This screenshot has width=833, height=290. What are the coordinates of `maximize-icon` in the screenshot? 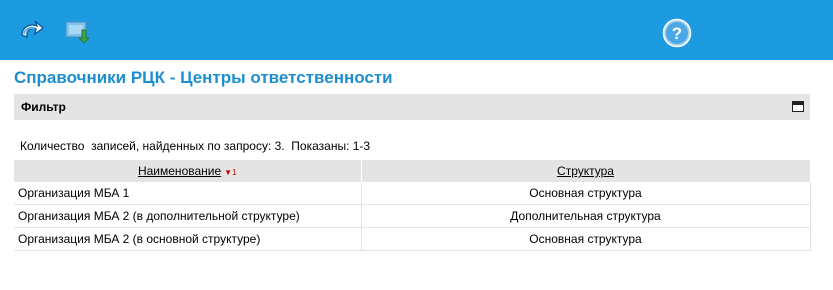 It's located at (798, 106).